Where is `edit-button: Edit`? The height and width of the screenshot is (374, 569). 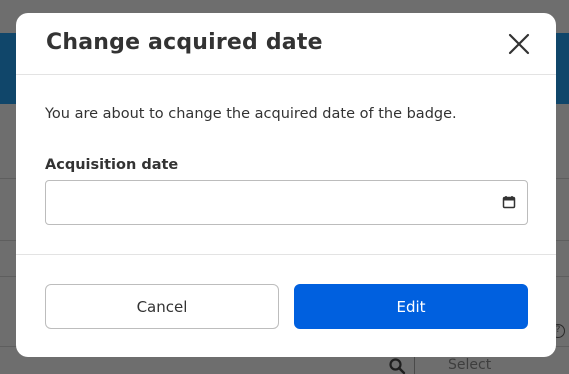
edit-button: Edit is located at coordinates (411, 306).